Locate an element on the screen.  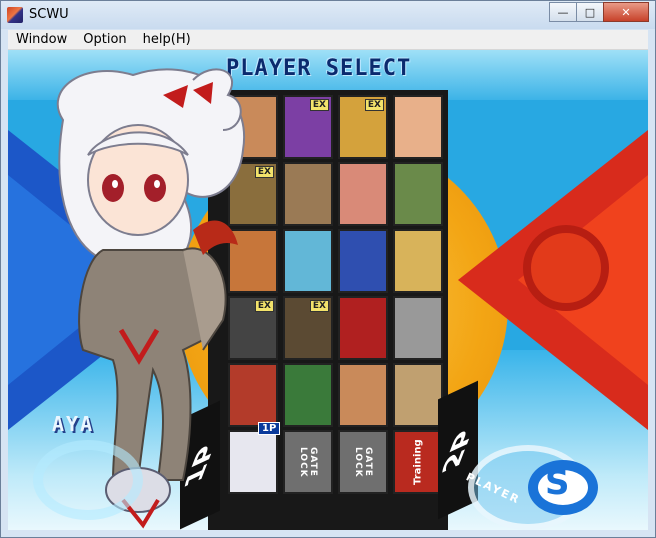
grid-column-2: EX EX GATE LOCK is located at coordinates (308, 310).